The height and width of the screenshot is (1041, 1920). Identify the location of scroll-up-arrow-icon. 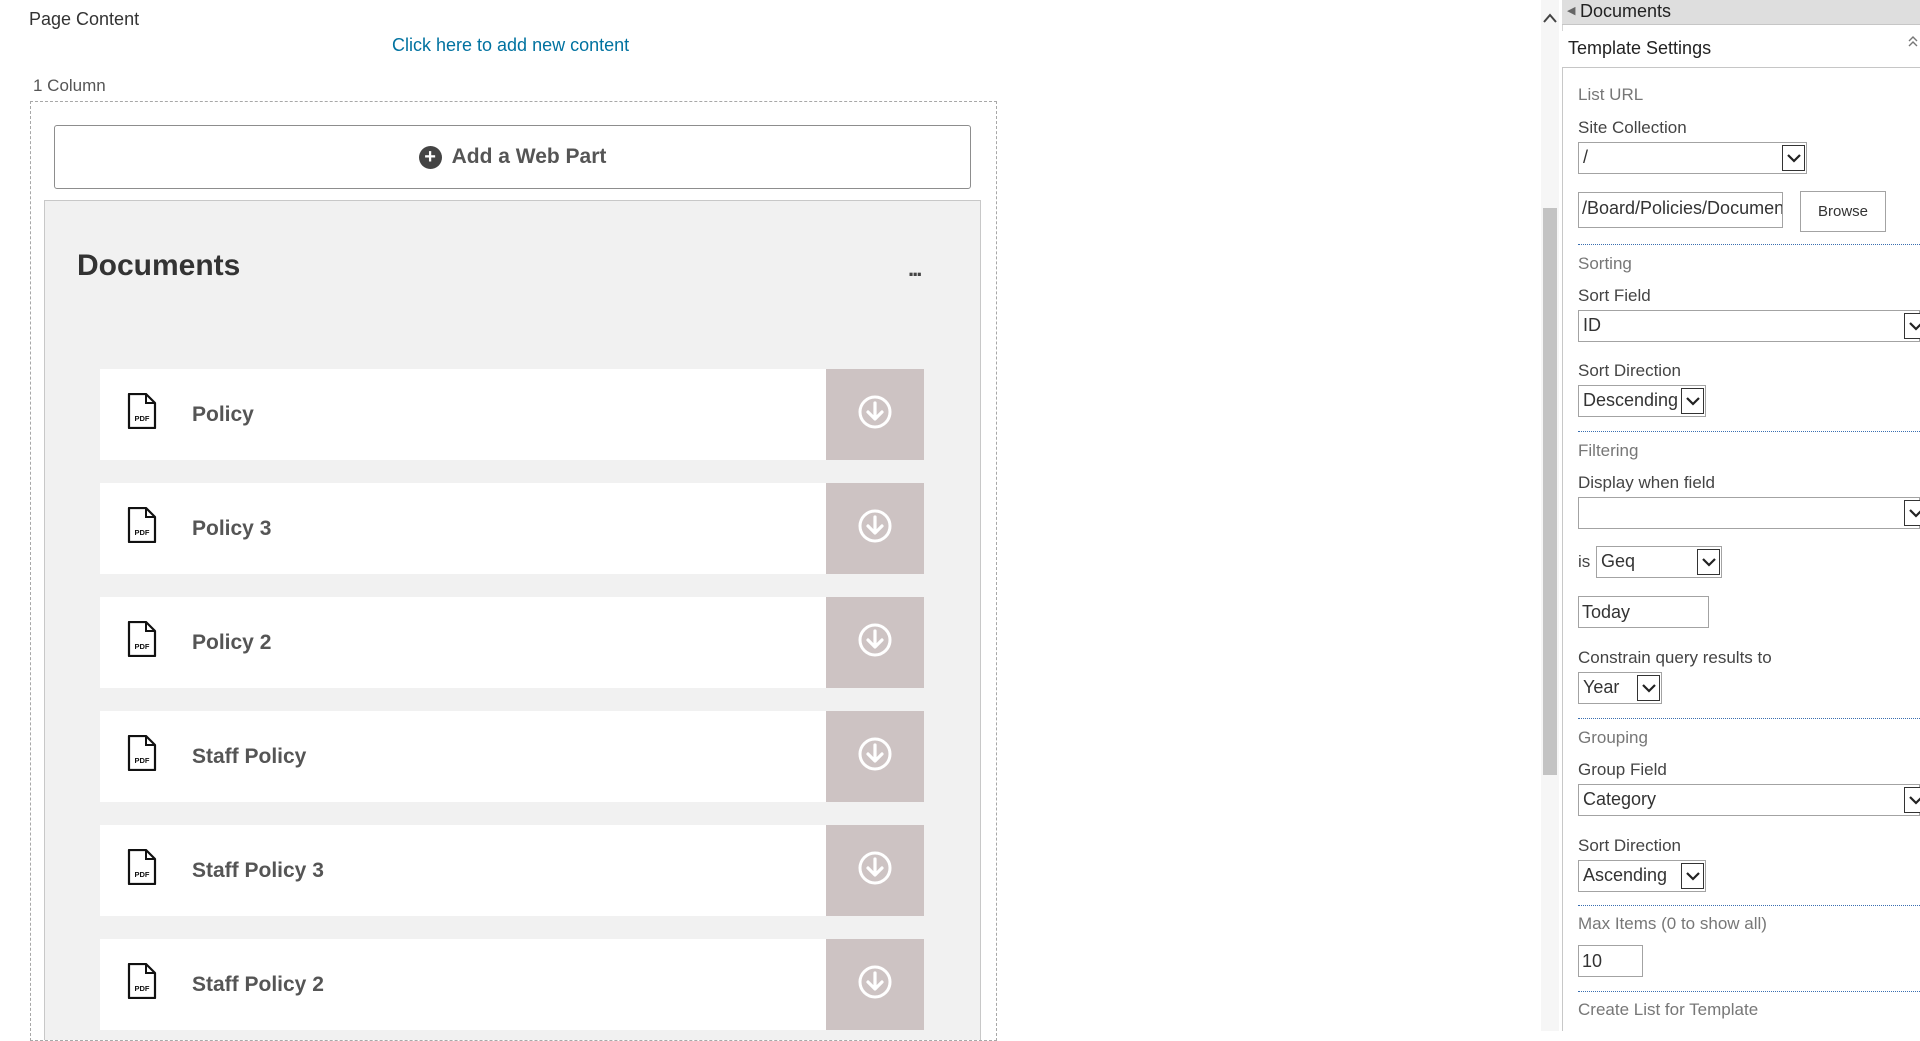
(1550, 19).